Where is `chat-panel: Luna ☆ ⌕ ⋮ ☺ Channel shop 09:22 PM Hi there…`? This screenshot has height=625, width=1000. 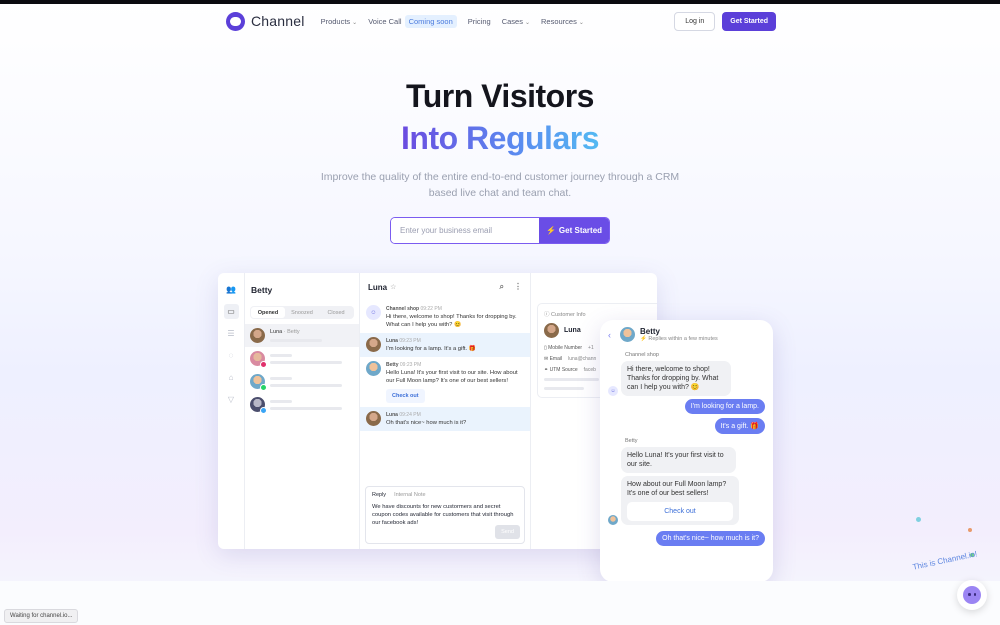 chat-panel: Luna ☆ ⌕ ⋮ ☺ Channel shop 09:22 PM Hi there… is located at coordinates (445, 411).